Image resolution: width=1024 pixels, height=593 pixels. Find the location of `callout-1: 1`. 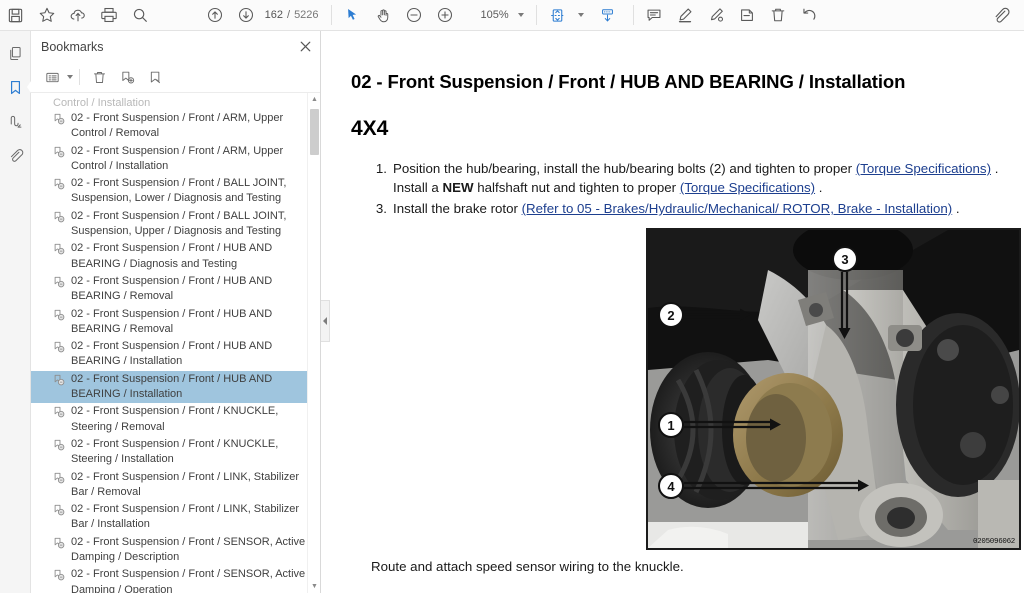

callout-1: 1 is located at coordinates (720, 425).